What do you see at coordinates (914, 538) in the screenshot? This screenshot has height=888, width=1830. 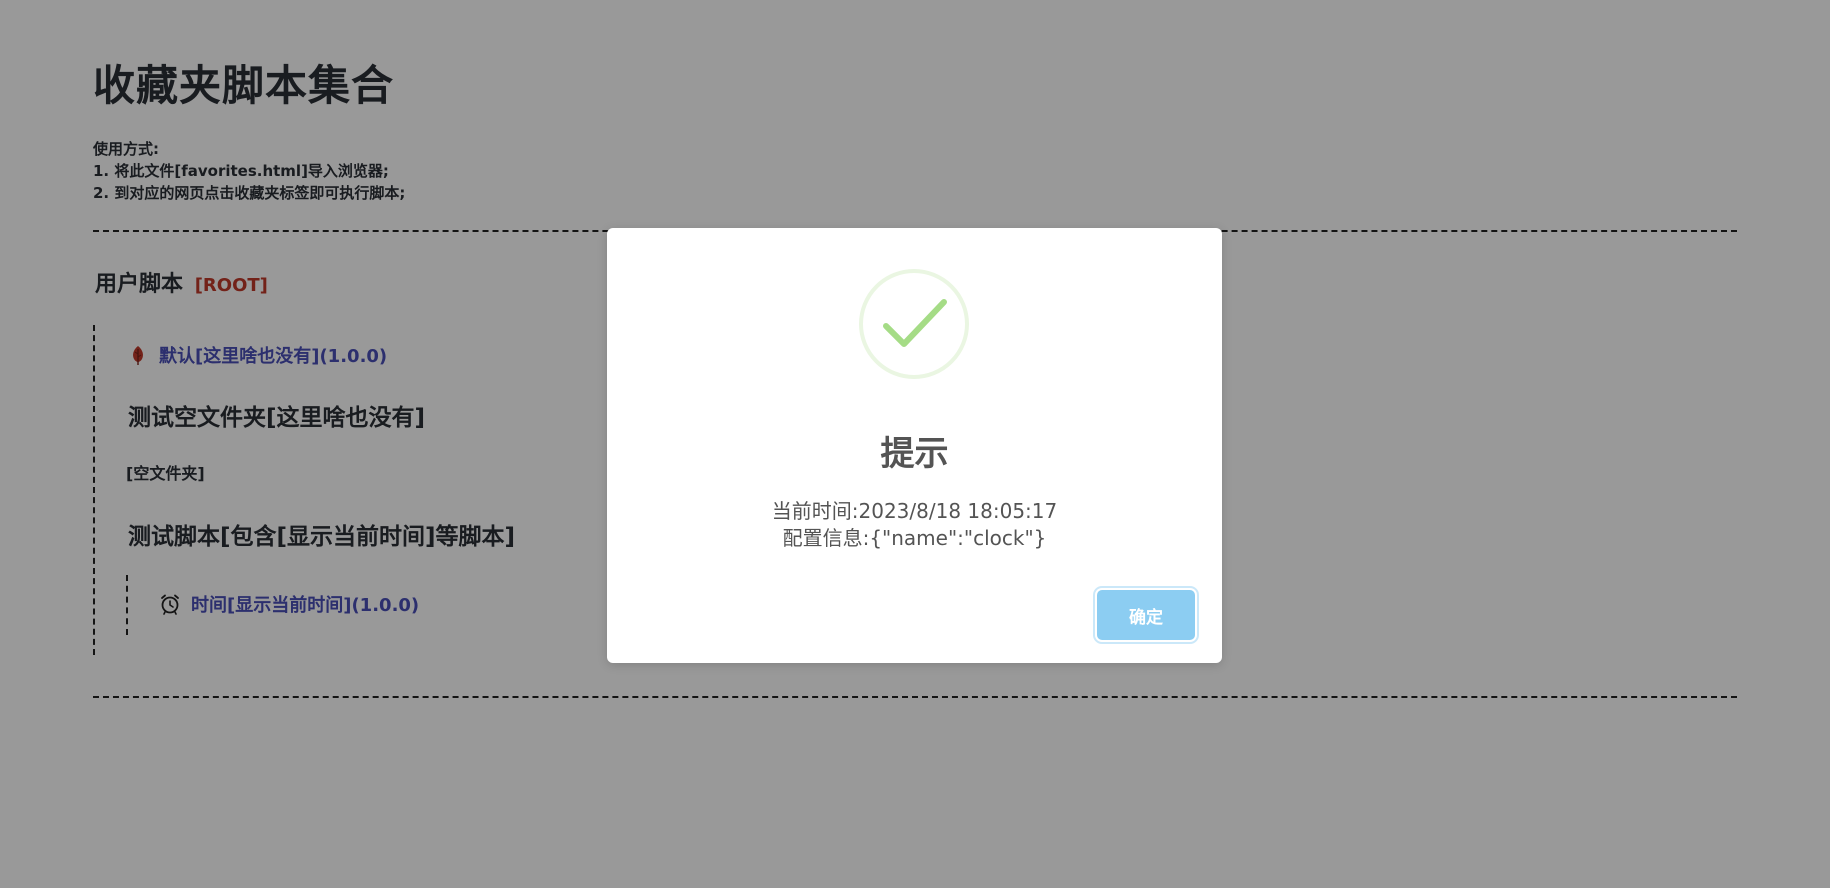 I see `modal-config-info: 配置信息:{"name":"clock"}` at bounding box center [914, 538].